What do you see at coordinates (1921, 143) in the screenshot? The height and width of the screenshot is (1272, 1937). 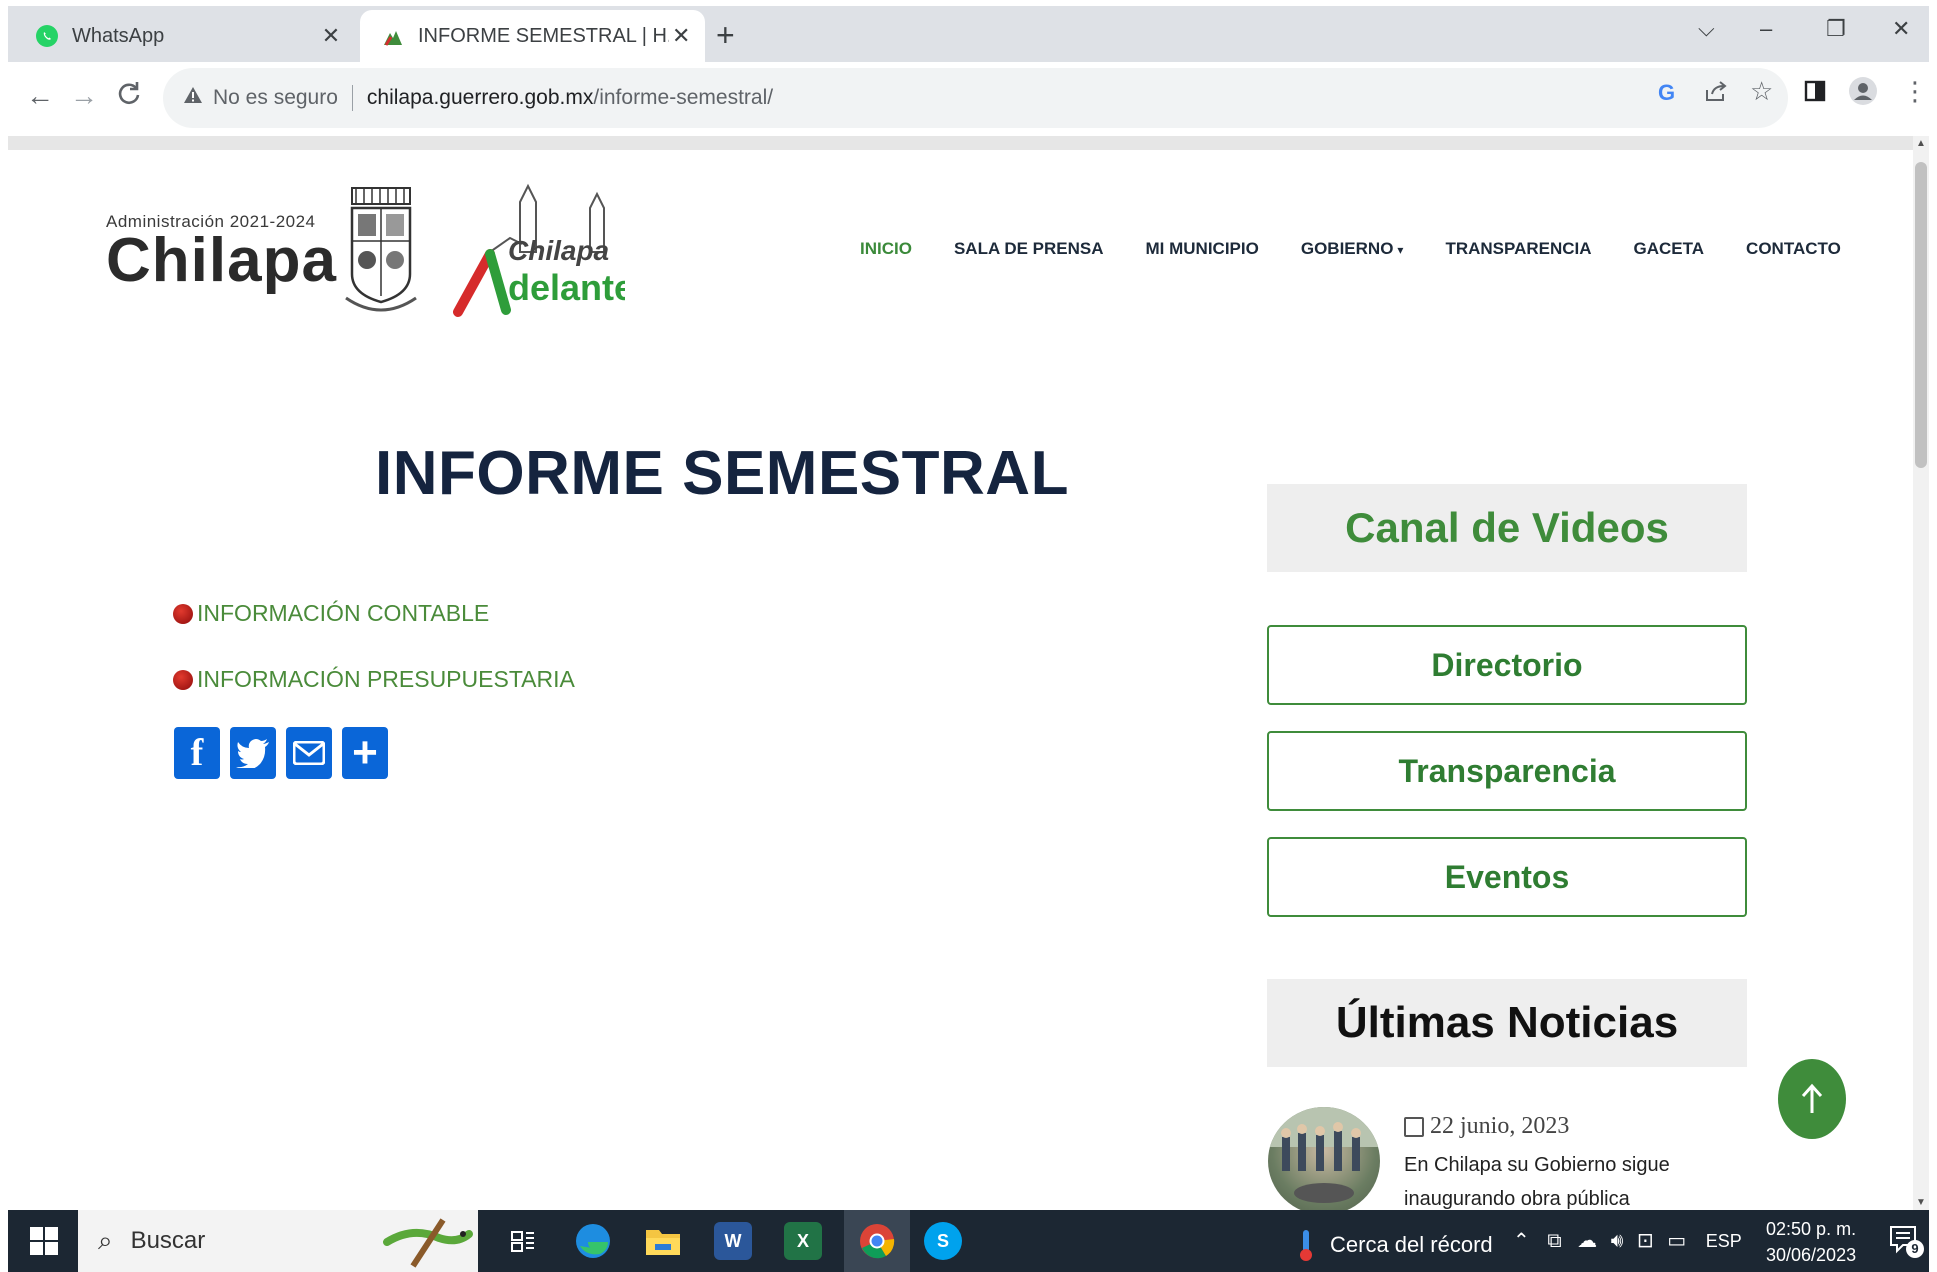 I see `scroll-up-arrow-icon: ▲` at bounding box center [1921, 143].